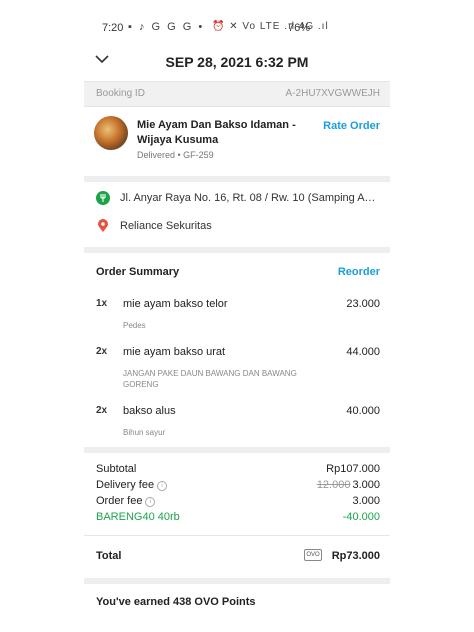  I want to click on promo-discount-value: -40.000, so click(361, 517).